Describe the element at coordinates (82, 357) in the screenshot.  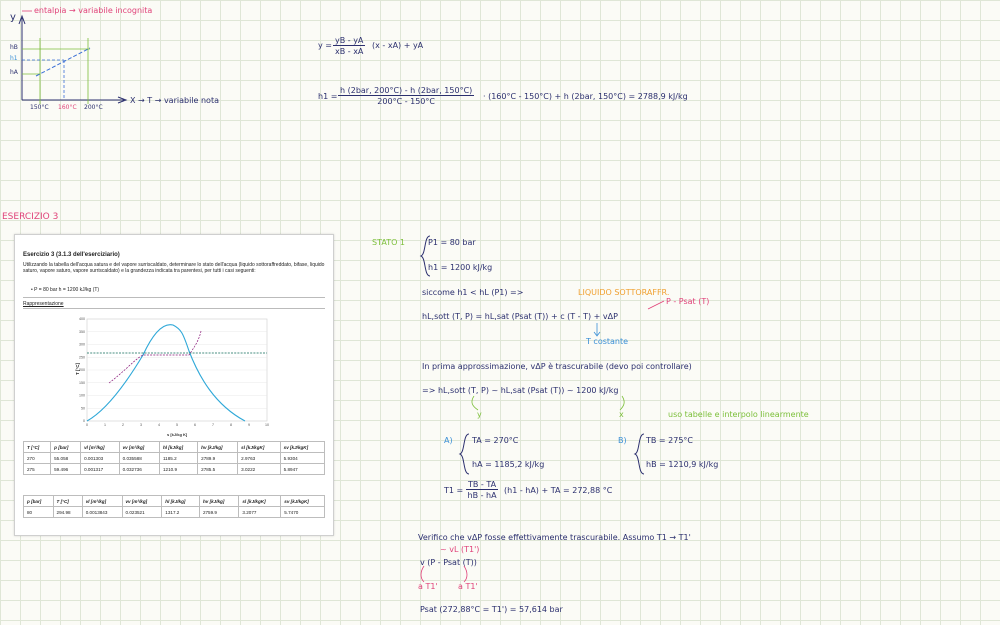
I see `y-tick-label: 250` at that location.